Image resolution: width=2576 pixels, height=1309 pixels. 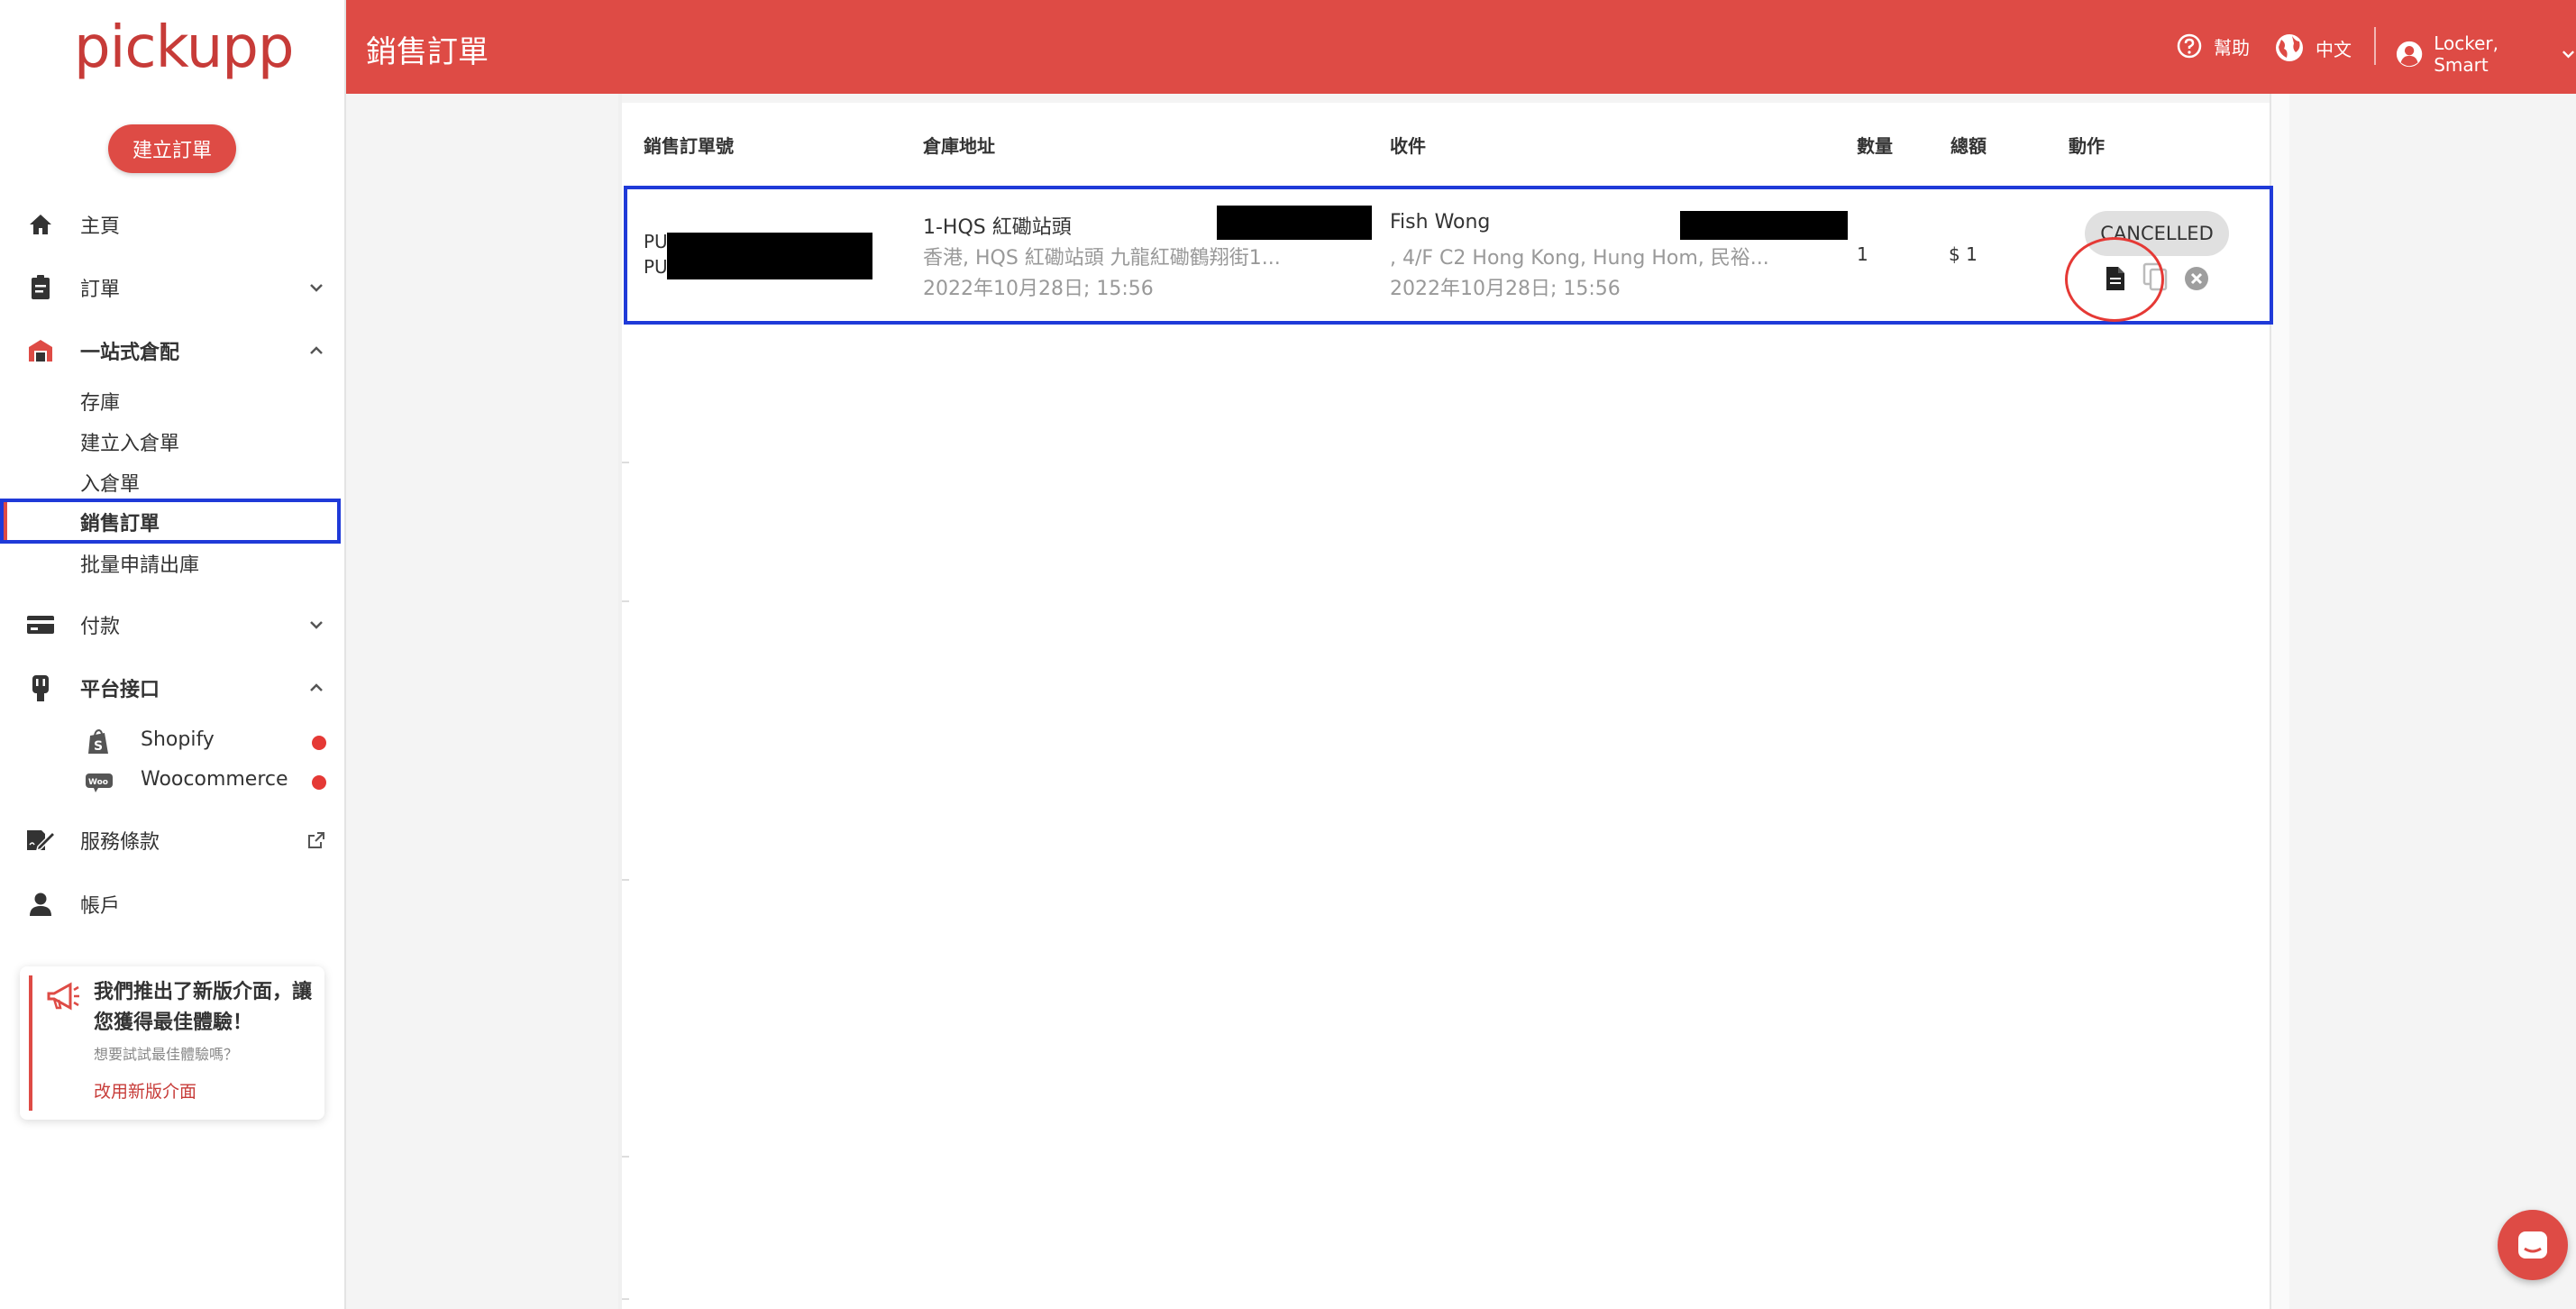 What do you see at coordinates (170, 840) in the screenshot?
I see `sidebar-item-terms: 服務條款` at bounding box center [170, 840].